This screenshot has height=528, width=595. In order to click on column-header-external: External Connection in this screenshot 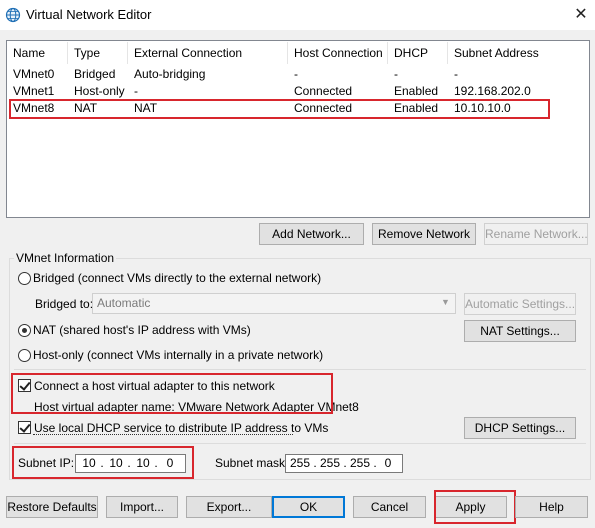, I will do `click(208, 53)`.